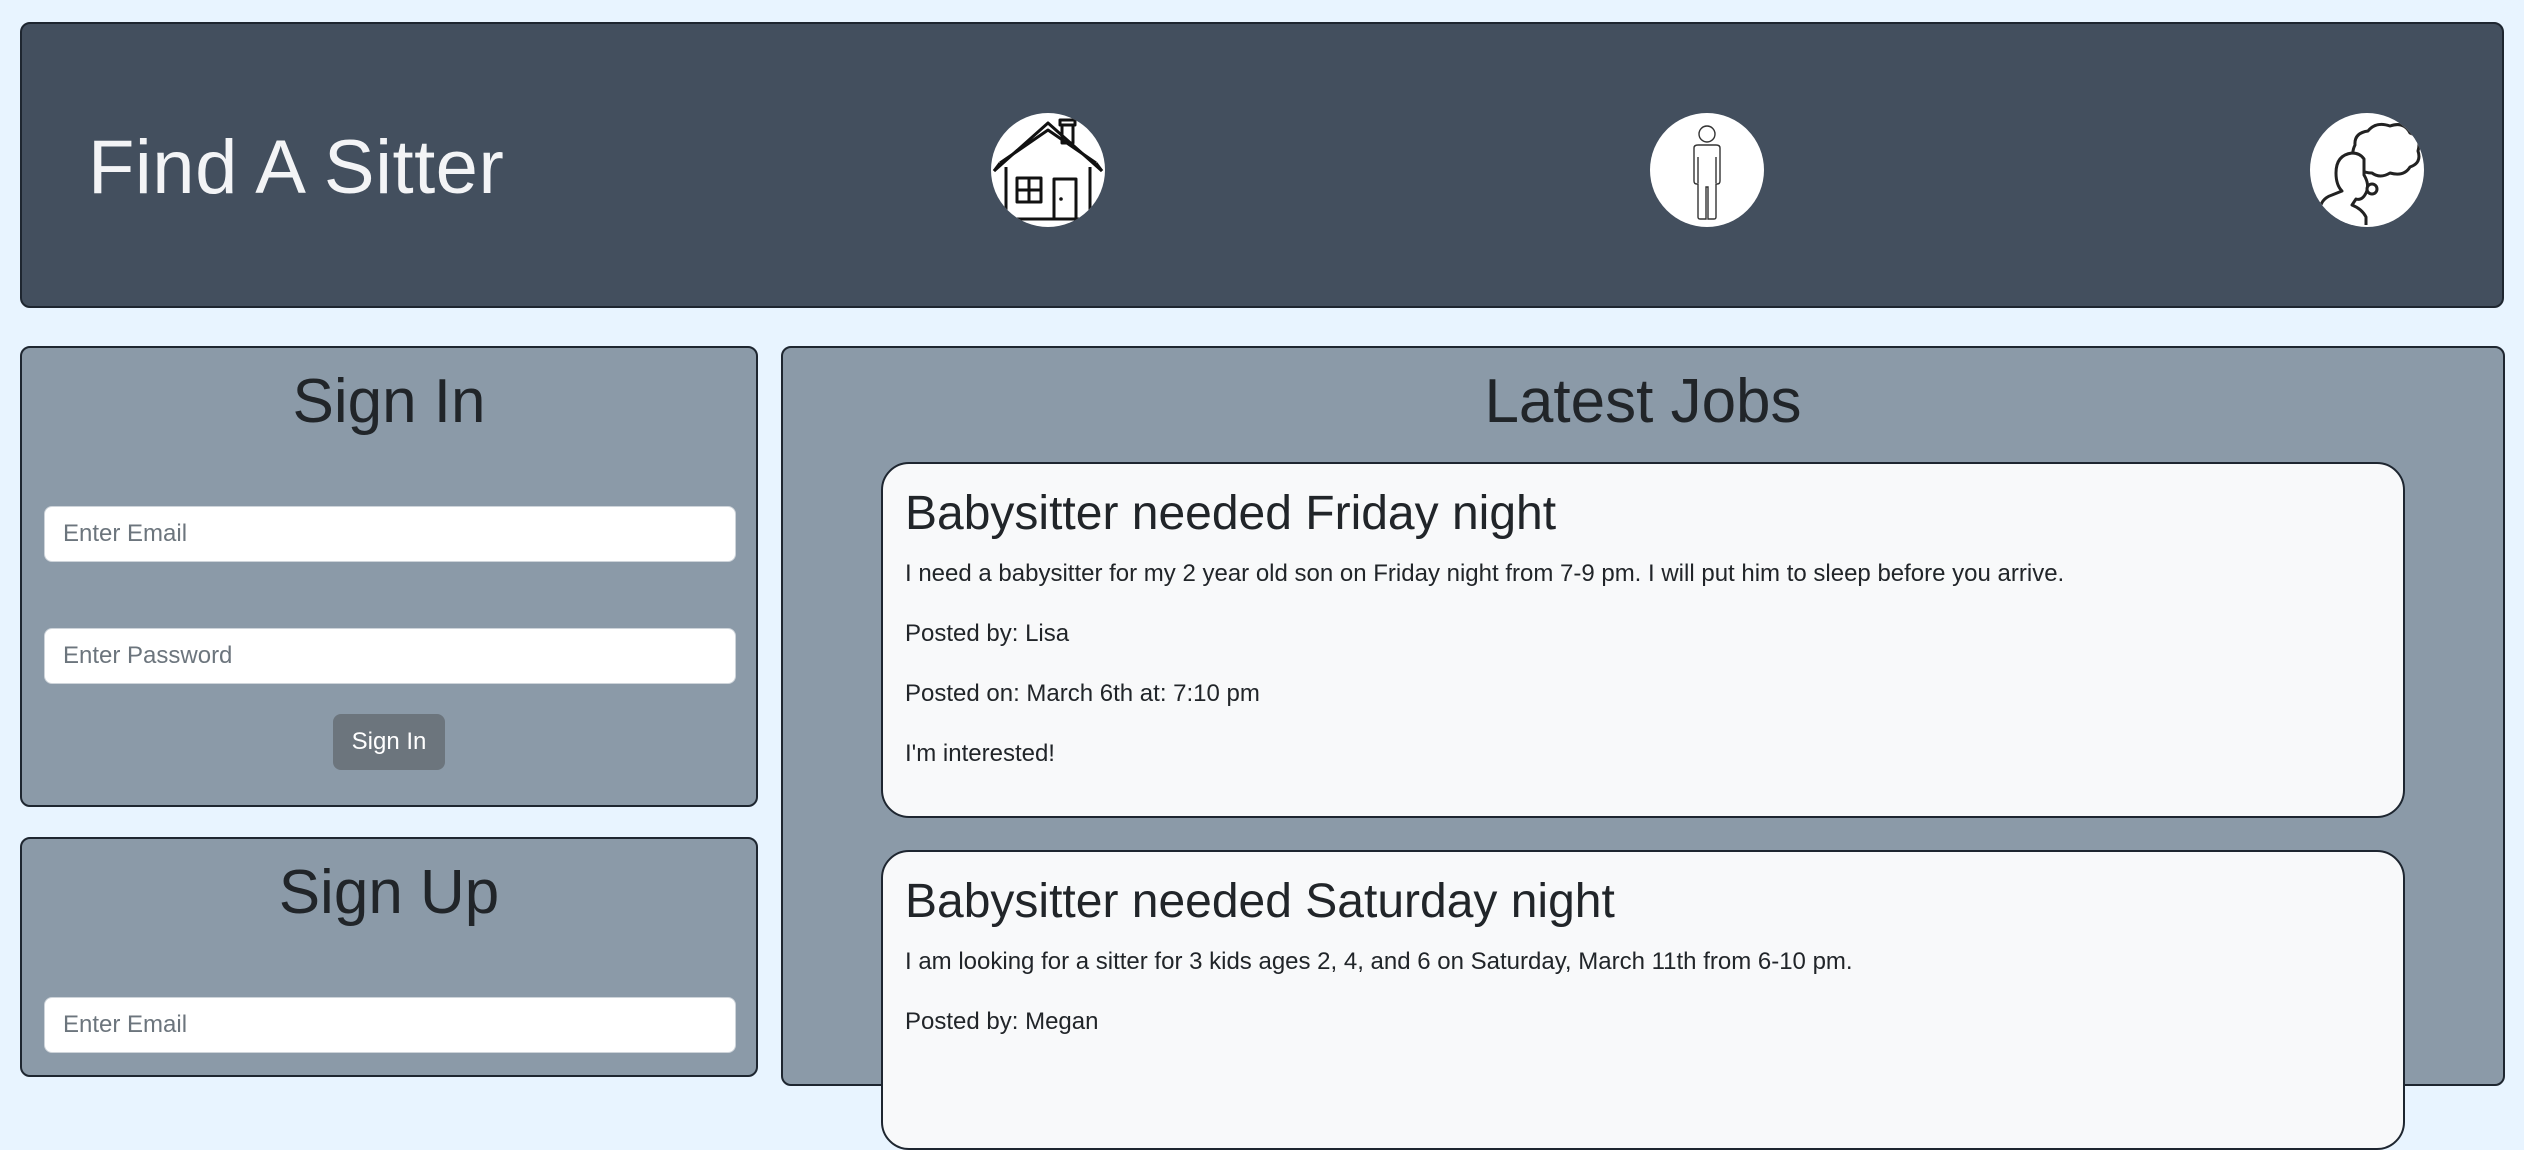 This screenshot has width=2524, height=1150. Describe the element at coordinates (1002, 1021) in the screenshot. I see `job-posted-by: Posted by: Megan` at that location.